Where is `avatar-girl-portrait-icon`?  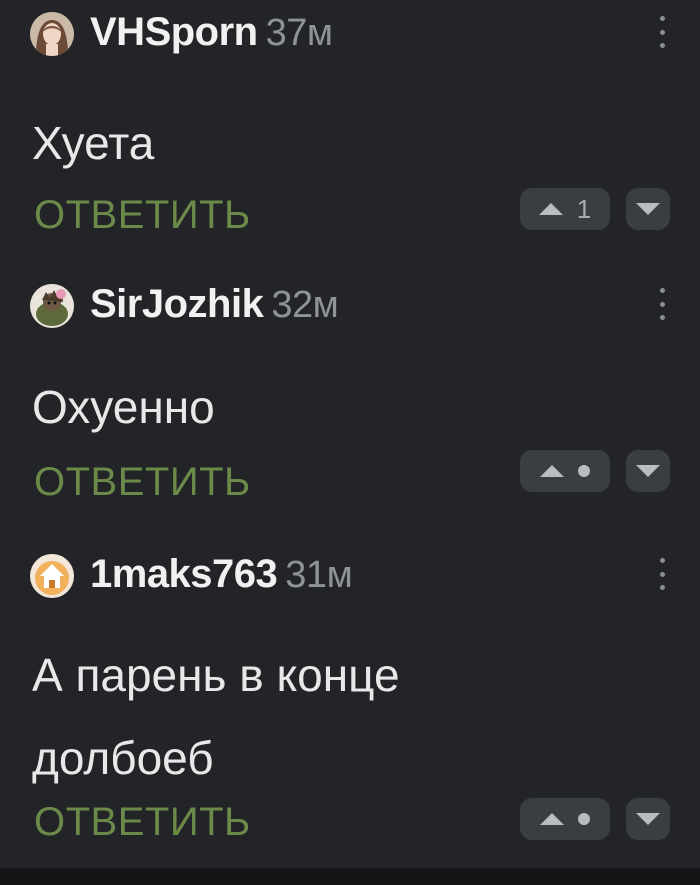
avatar-girl-portrait-icon is located at coordinates (52, 34).